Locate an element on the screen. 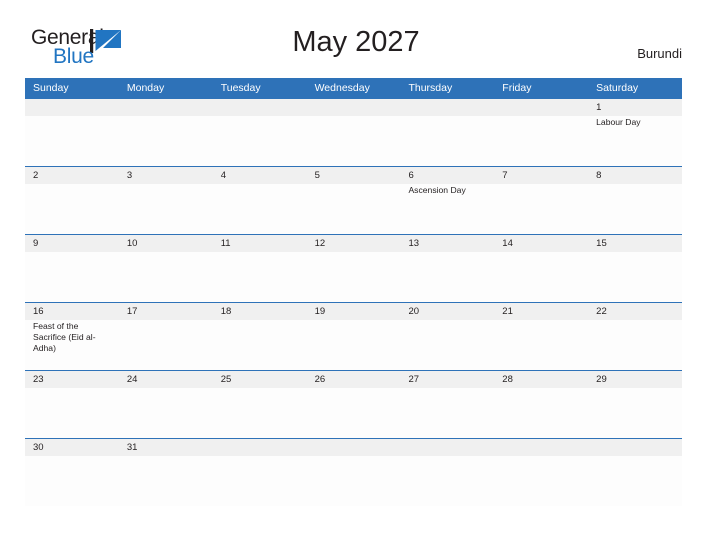 This screenshot has height=550, width=712. week-row: 23 24 25 26 27 28 29 is located at coordinates (353, 404).